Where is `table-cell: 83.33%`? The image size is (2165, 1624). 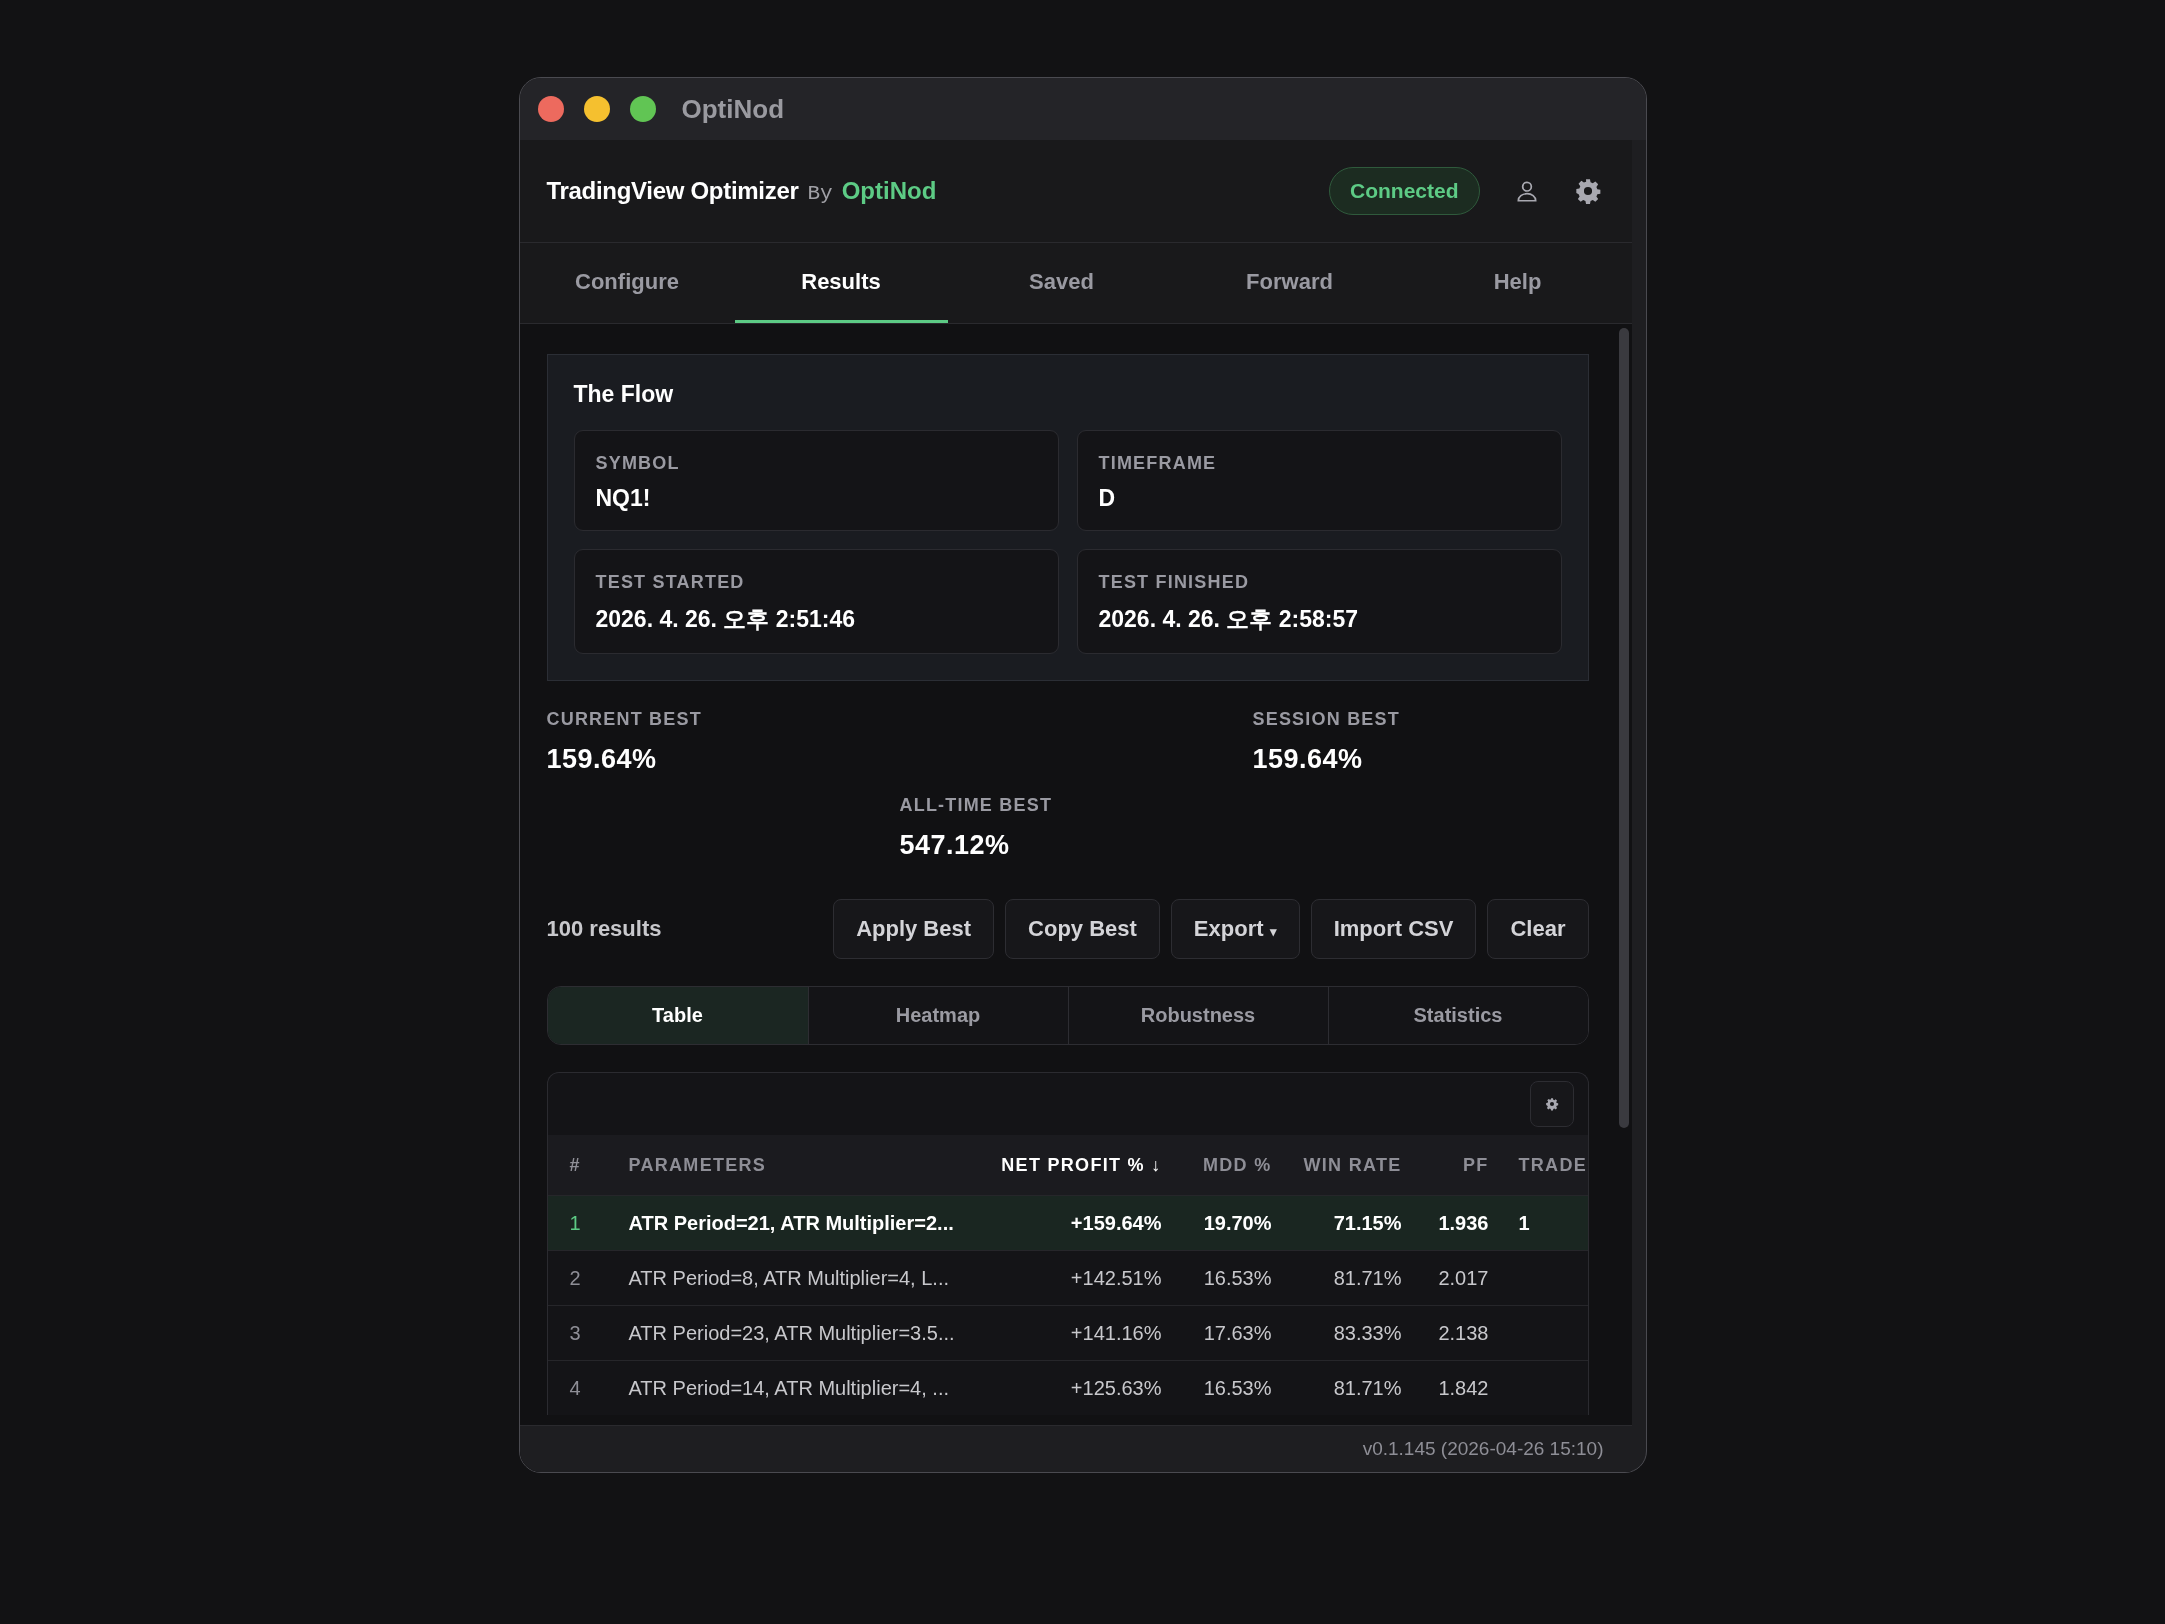 table-cell: 83.33% is located at coordinates (1367, 1332).